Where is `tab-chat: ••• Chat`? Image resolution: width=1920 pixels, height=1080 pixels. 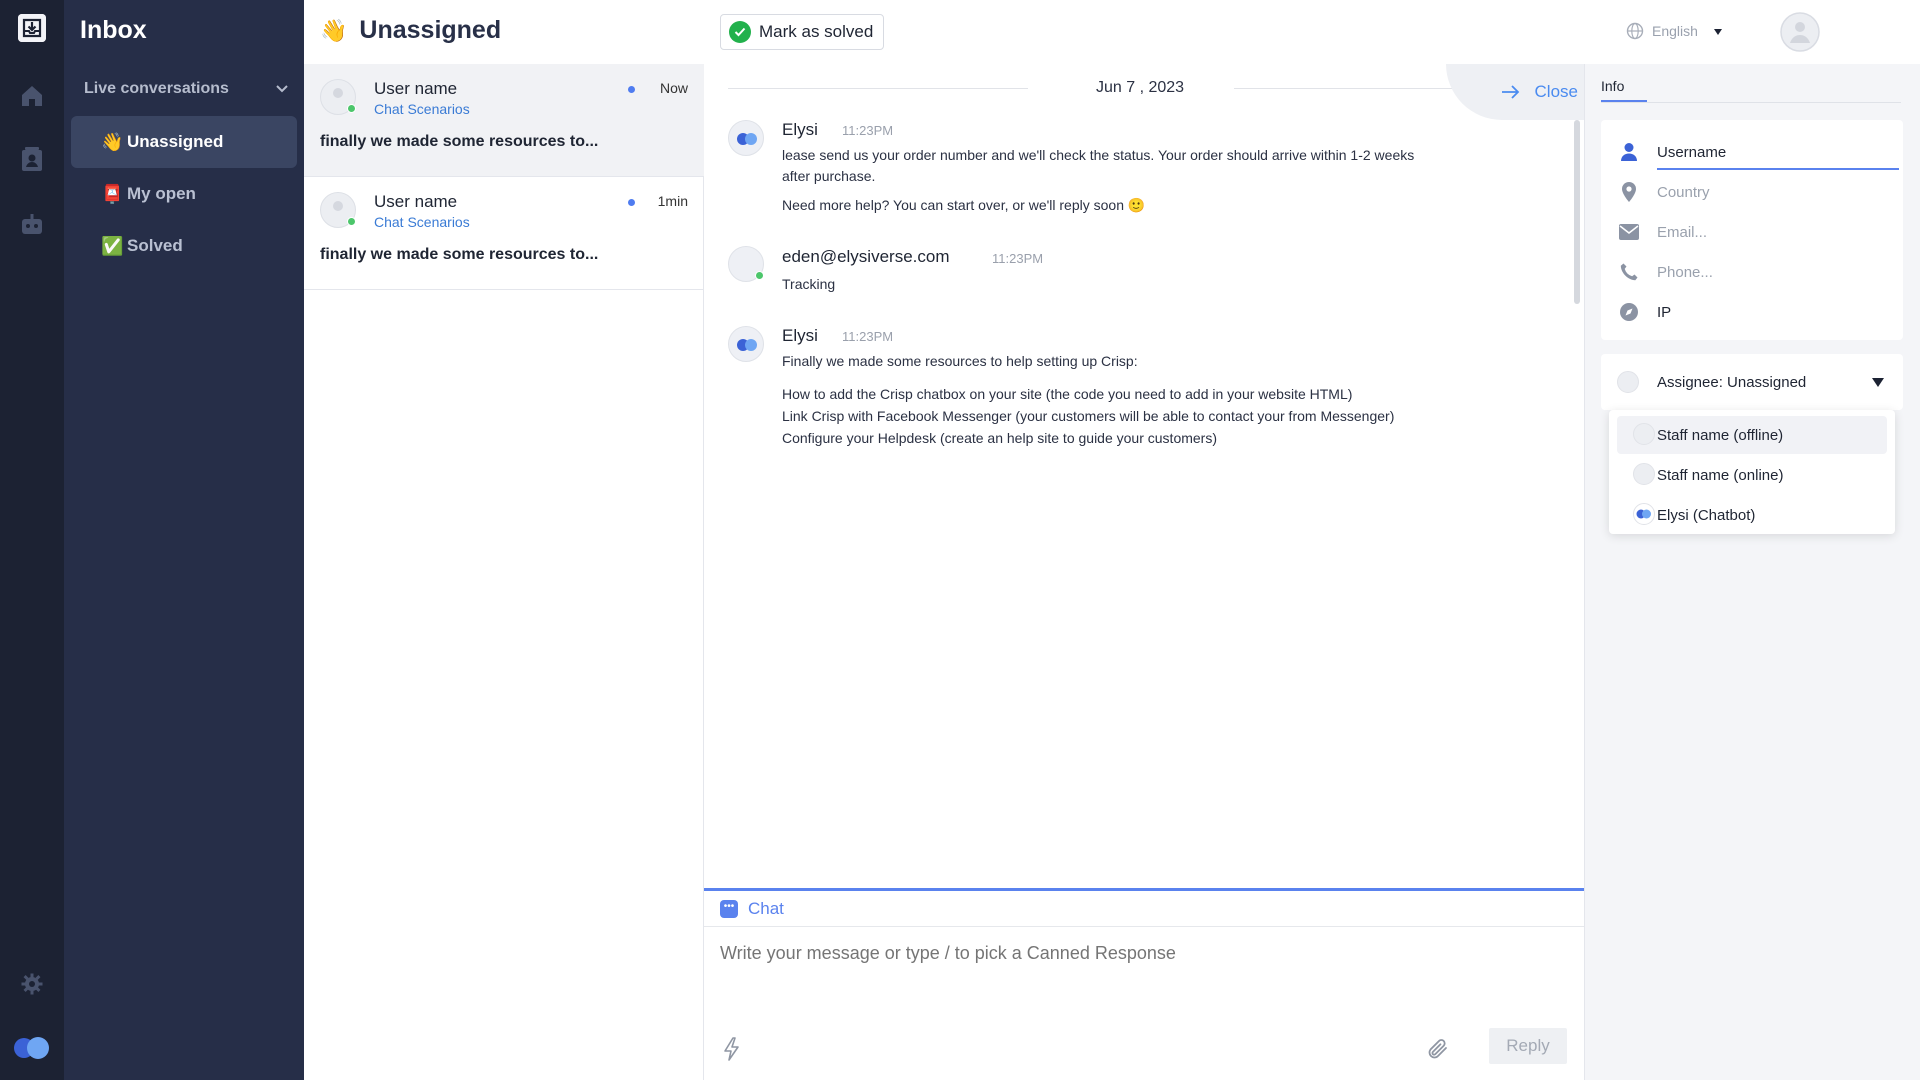 tab-chat: ••• Chat is located at coordinates (752, 909).